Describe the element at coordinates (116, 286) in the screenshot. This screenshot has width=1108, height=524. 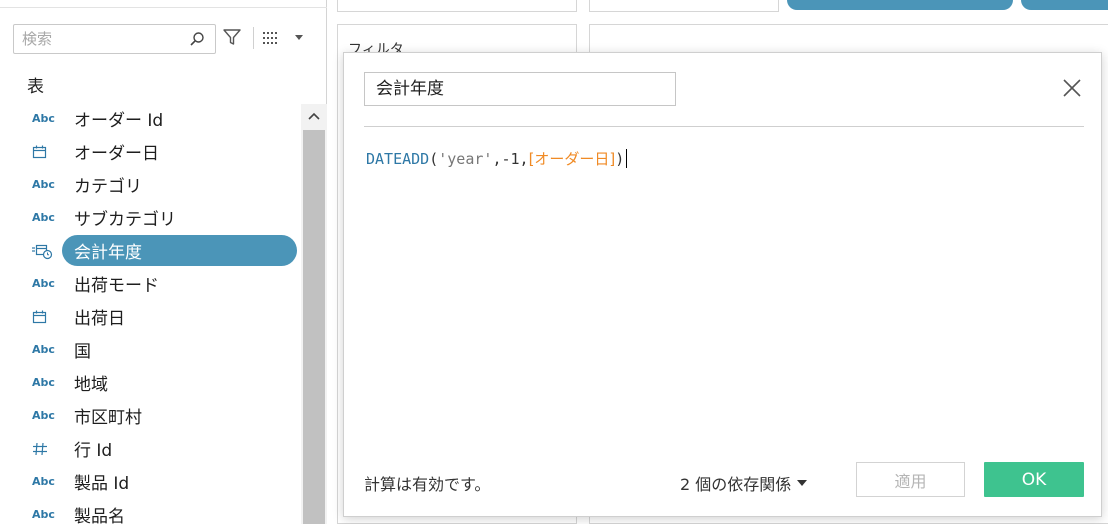
I see `field-label: 出荷モード` at that location.